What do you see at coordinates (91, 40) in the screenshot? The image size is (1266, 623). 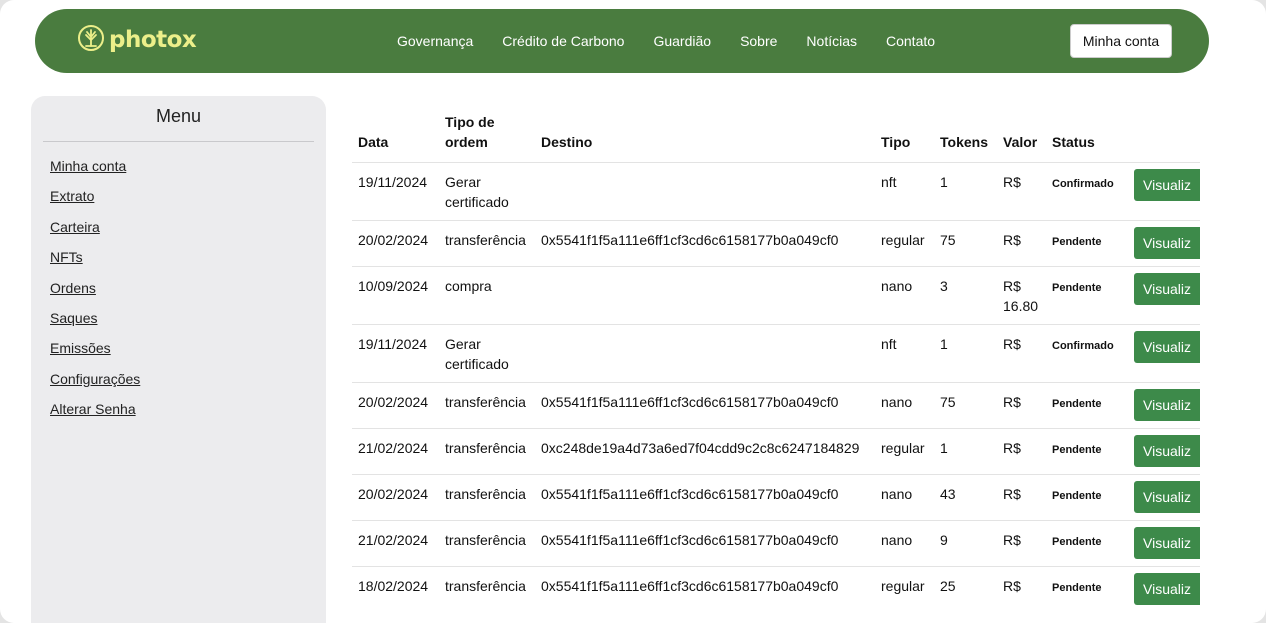 I see `tree-logo-icon` at bounding box center [91, 40].